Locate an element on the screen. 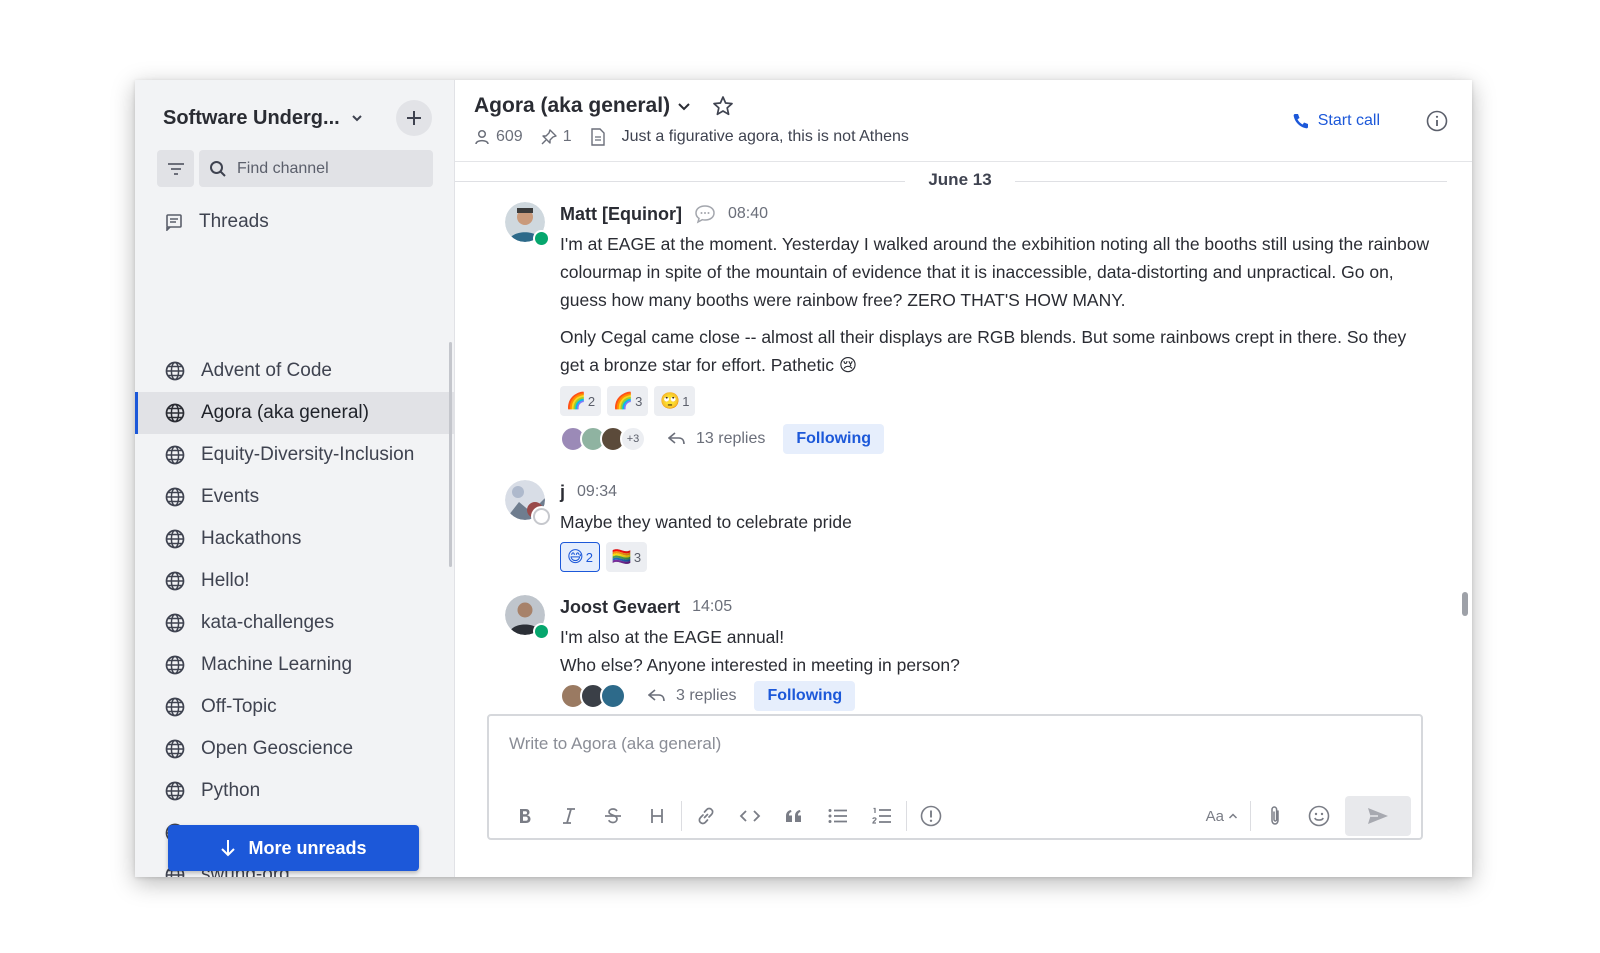 This screenshot has width=1600, height=953. pinned-count: 1 is located at coordinates (556, 137).